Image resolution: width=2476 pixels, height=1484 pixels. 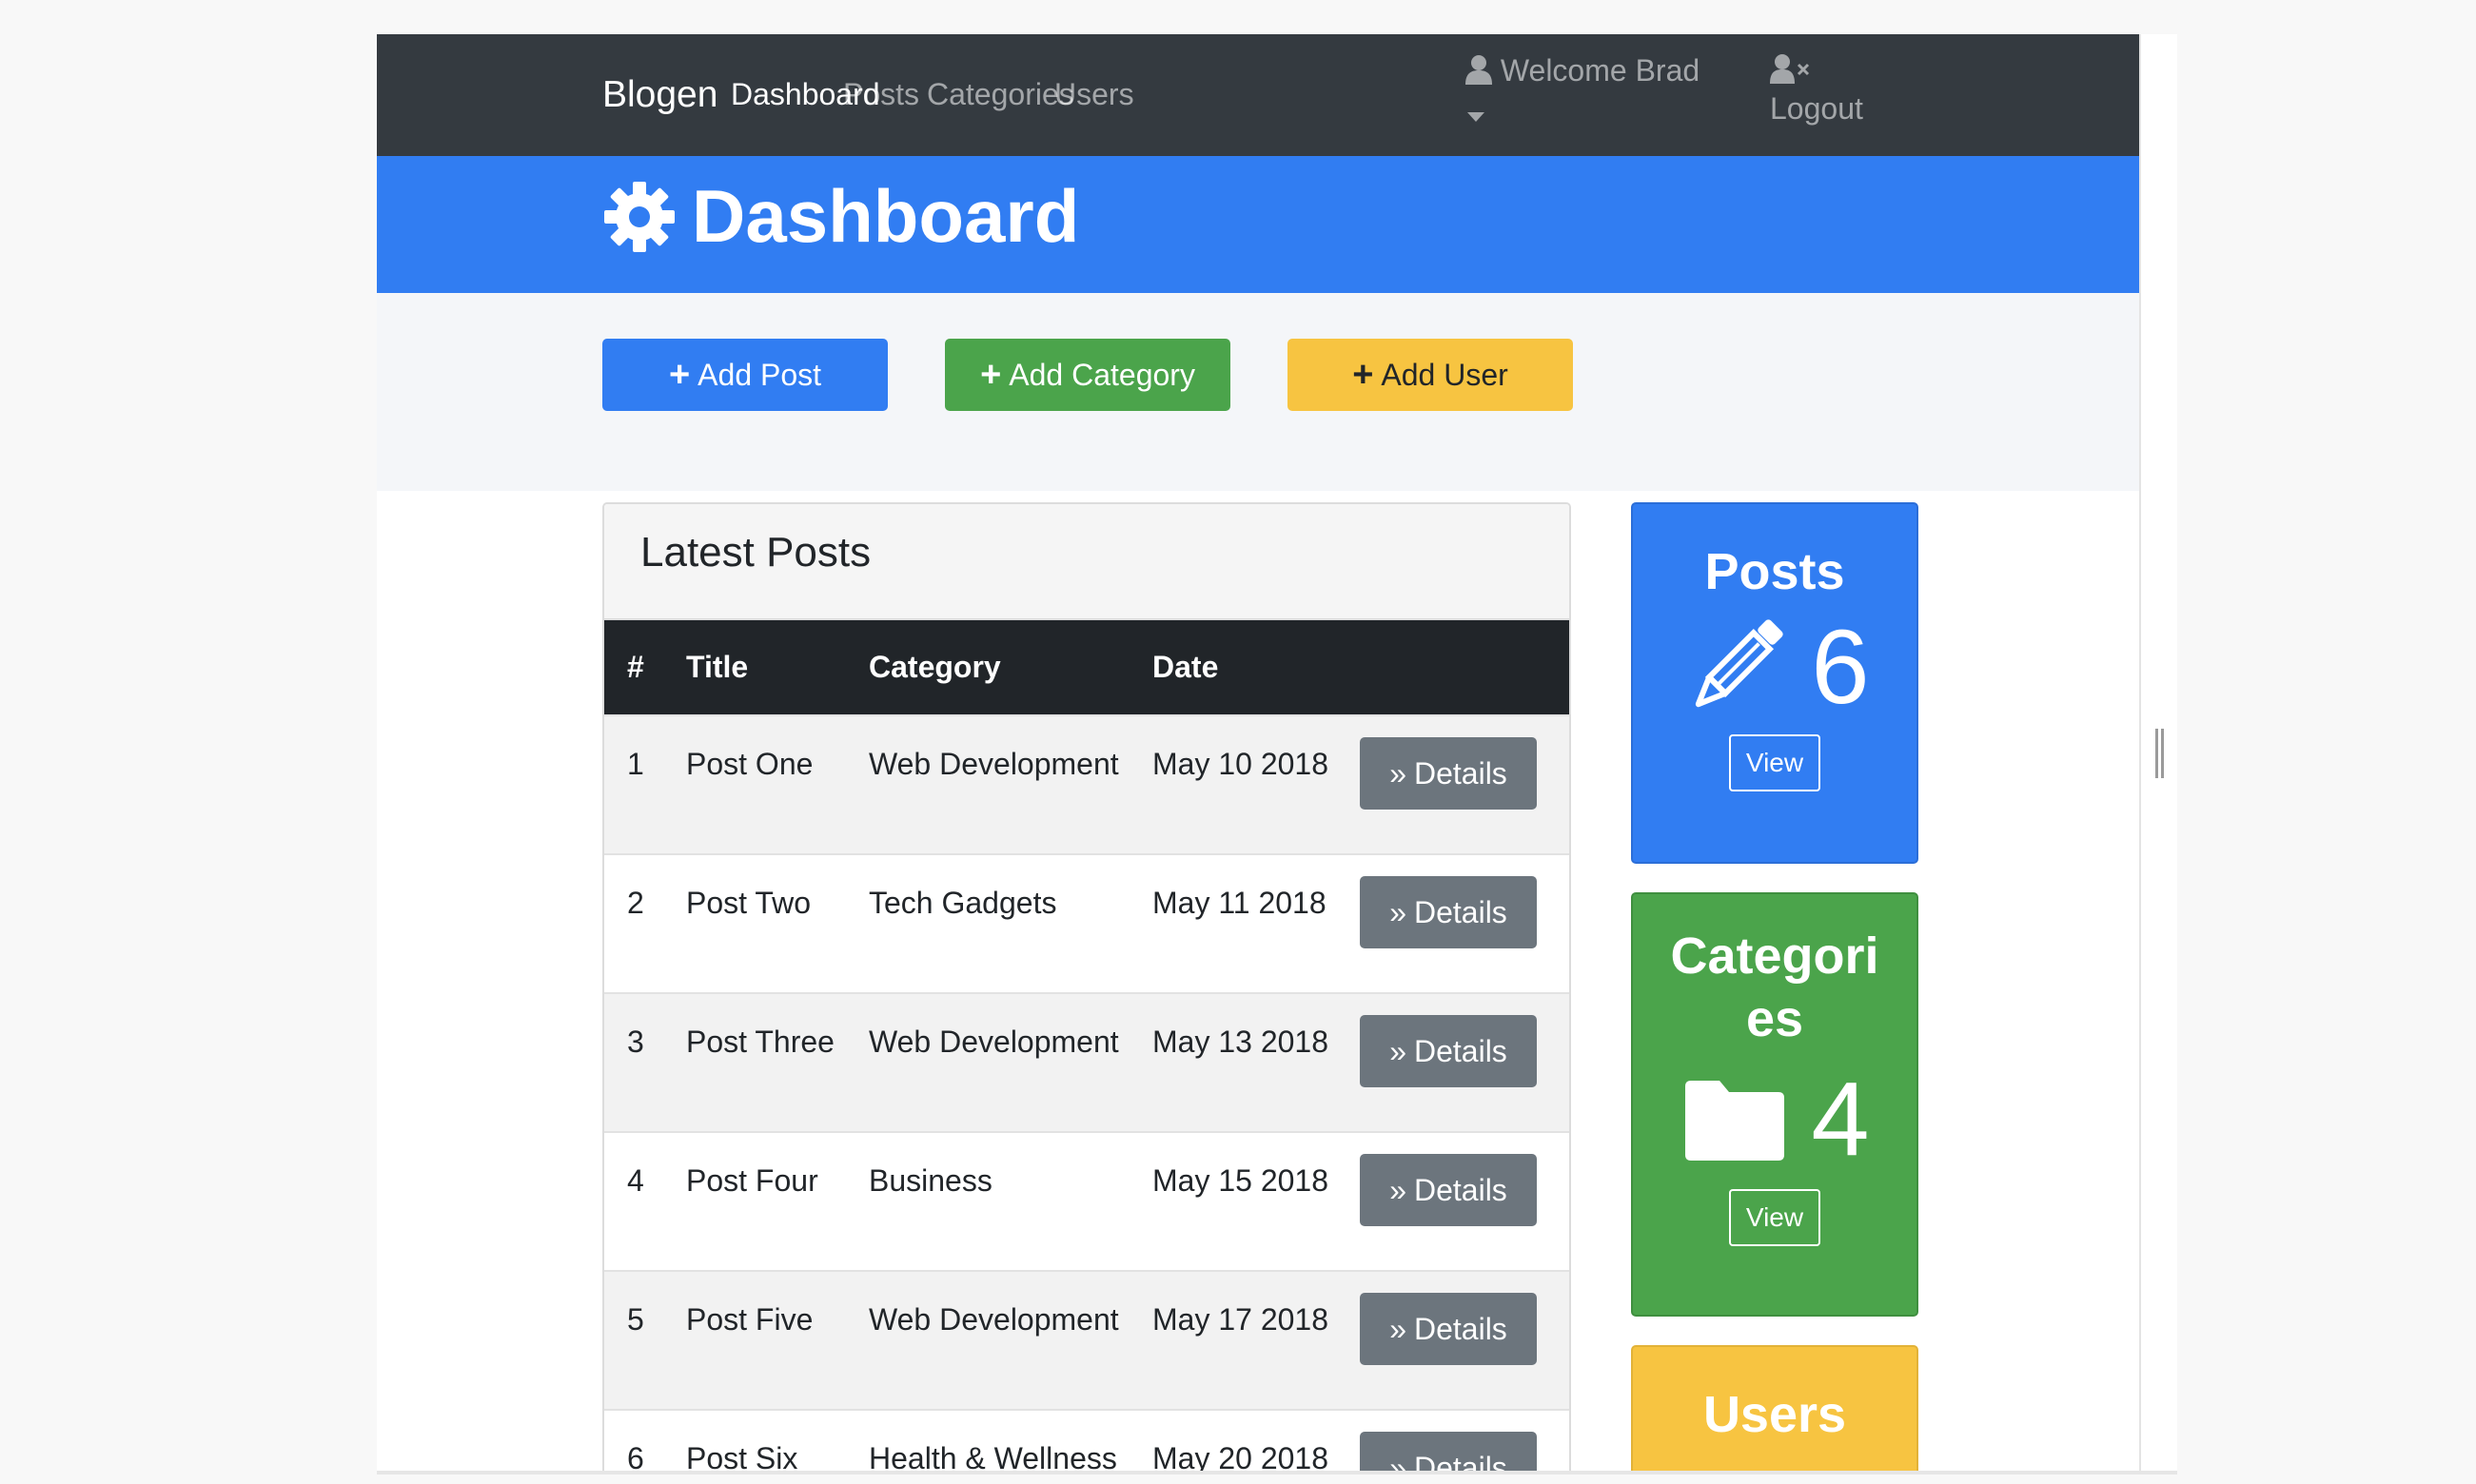 What do you see at coordinates (639, 217) in the screenshot?
I see `gear-icon` at bounding box center [639, 217].